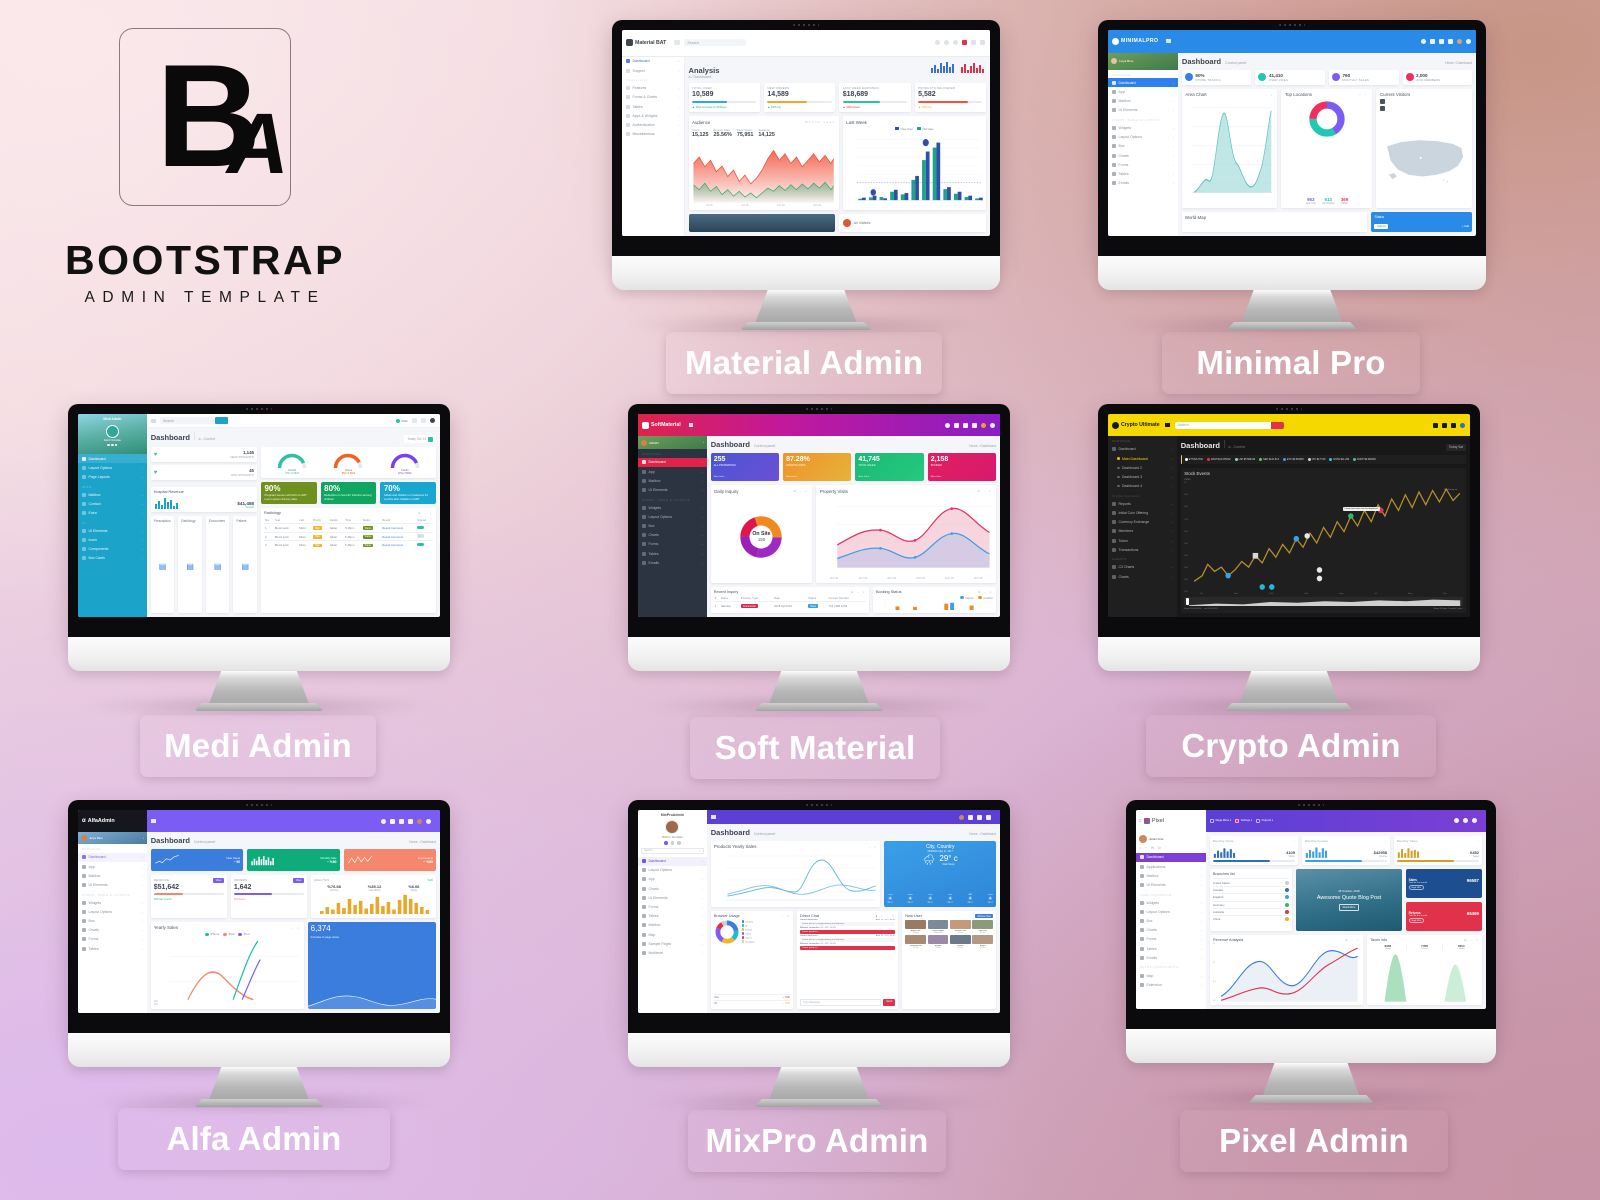 Image resolution: width=1600 pixels, height=1200 pixels. I want to click on medi-profile-card: Medi Admin Admin Template, so click(112, 434).